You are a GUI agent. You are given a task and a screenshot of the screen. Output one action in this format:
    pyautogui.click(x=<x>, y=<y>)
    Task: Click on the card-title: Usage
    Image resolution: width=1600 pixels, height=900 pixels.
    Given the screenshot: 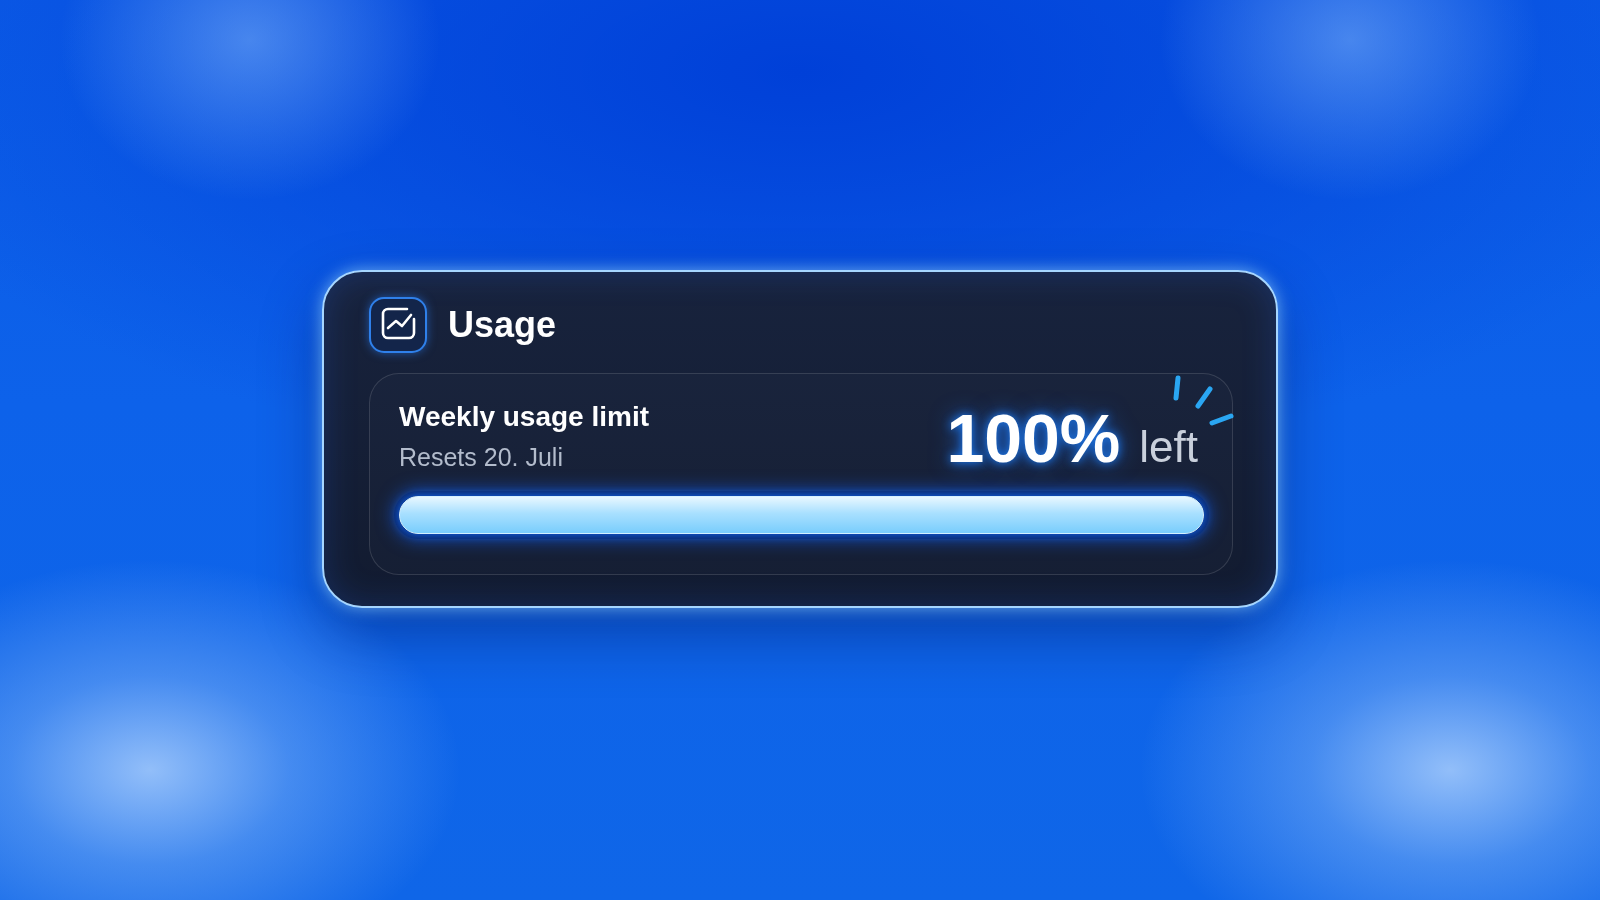 What is the action you would take?
    pyautogui.click(x=502, y=324)
    